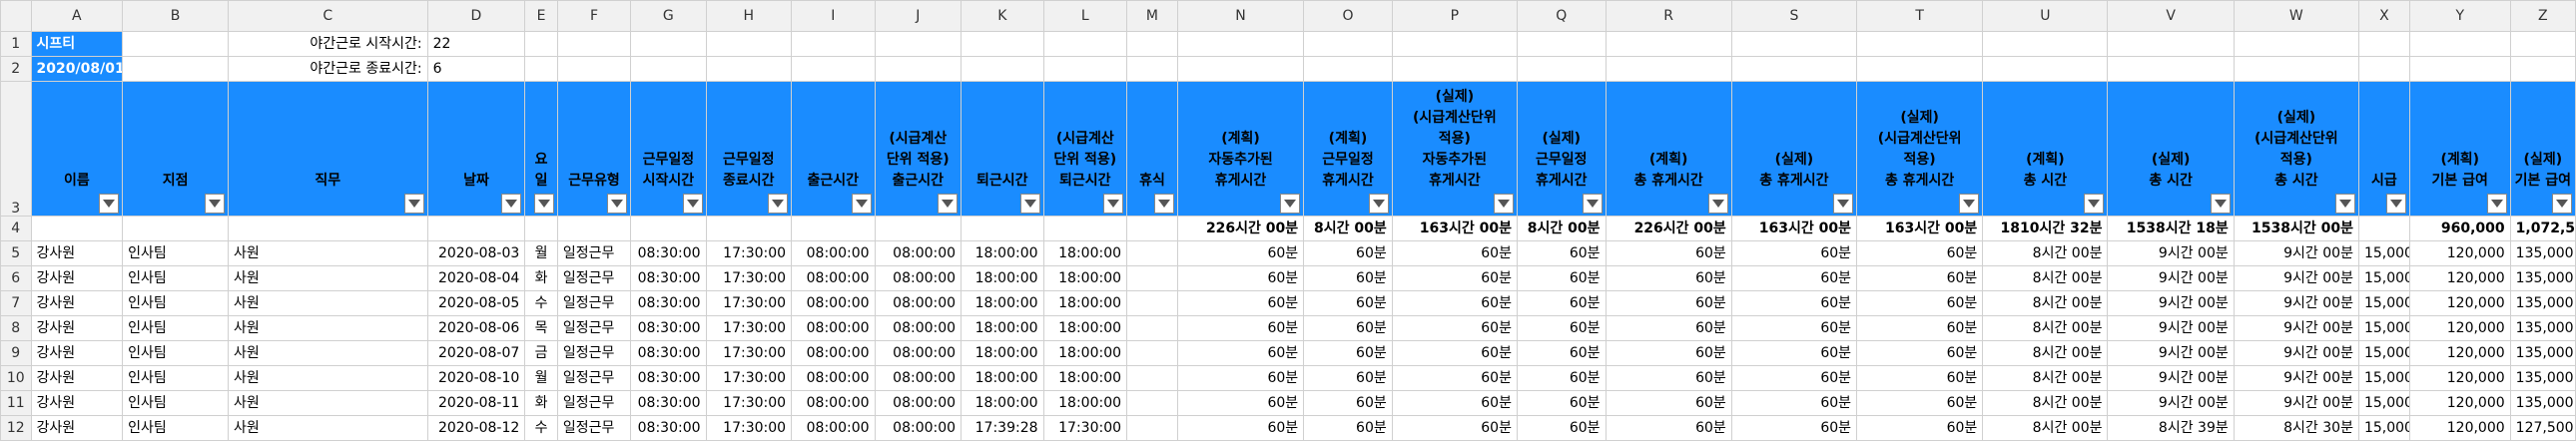 The height and width of the screenshot is (441, 2576). I want to click on column-title-g: 근무일정 시작시간, so click(668, 149).